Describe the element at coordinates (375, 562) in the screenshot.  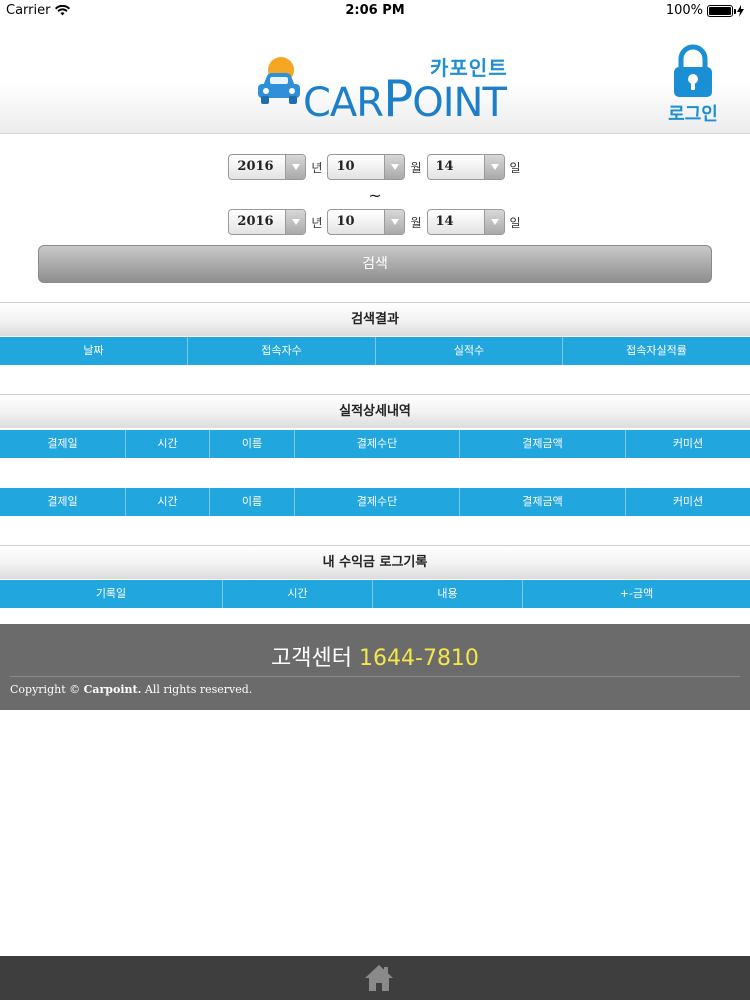
I see `revenue-log-section-title: 내 수익금 로그기록` at that location.